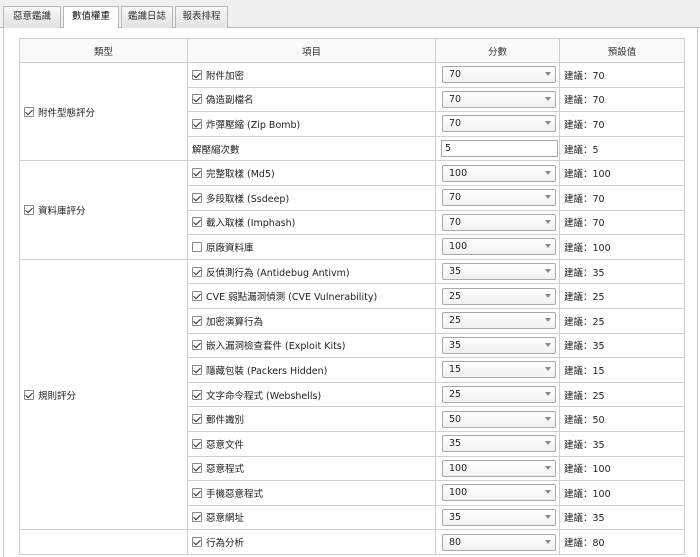 The width and height of the screenshot is (700, 557). Describe the element at coordinates (251, 224) in the screenshot. I see `item-label: 載入取樣 (Imphash)` at that location.